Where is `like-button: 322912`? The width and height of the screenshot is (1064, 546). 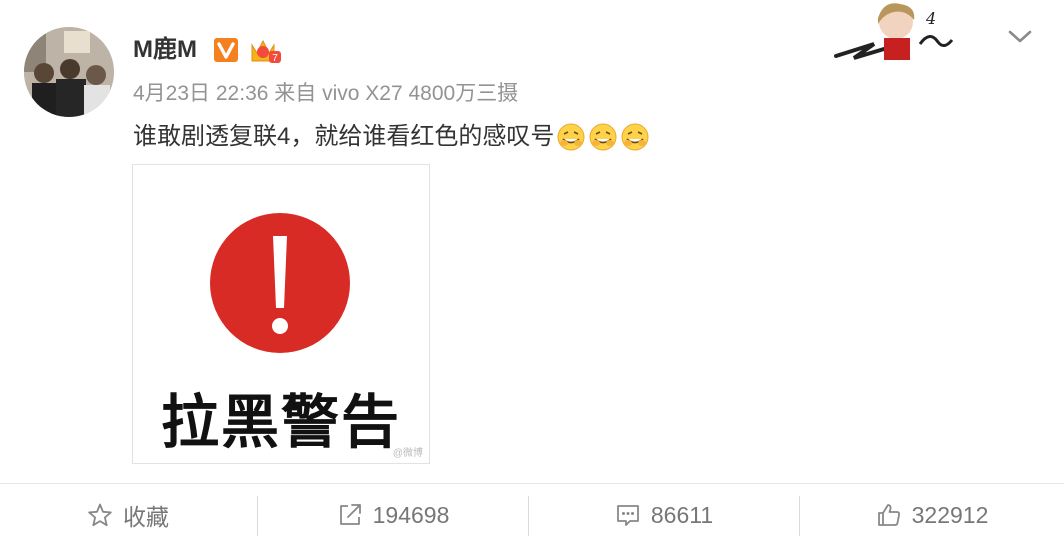
like-button: 322912 is located at coordinates (932, 515).